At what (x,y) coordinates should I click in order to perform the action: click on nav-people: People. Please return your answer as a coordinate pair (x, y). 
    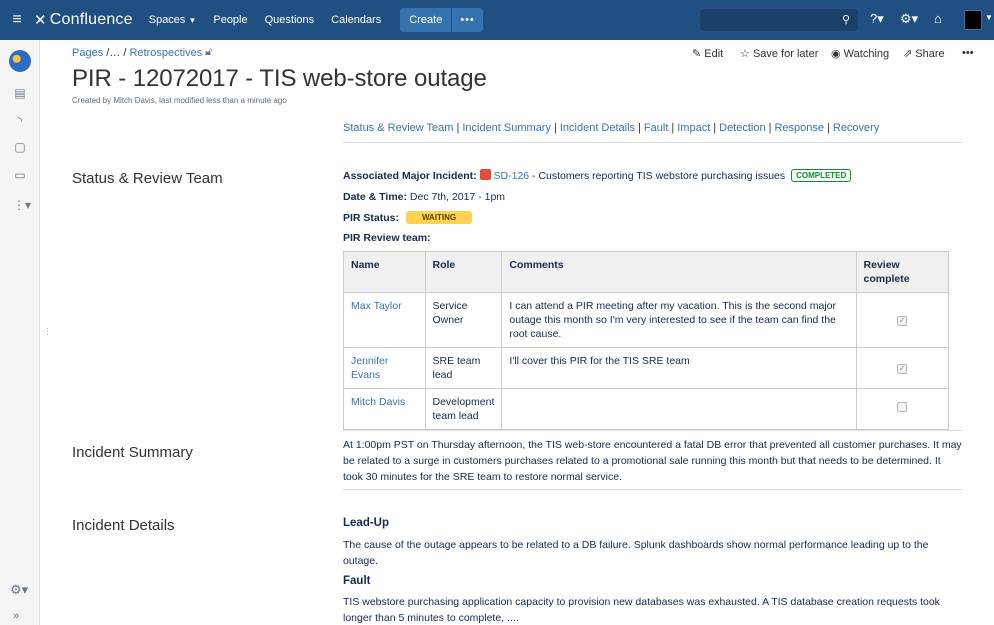
    Looking at the image, I should click on (230, 20).